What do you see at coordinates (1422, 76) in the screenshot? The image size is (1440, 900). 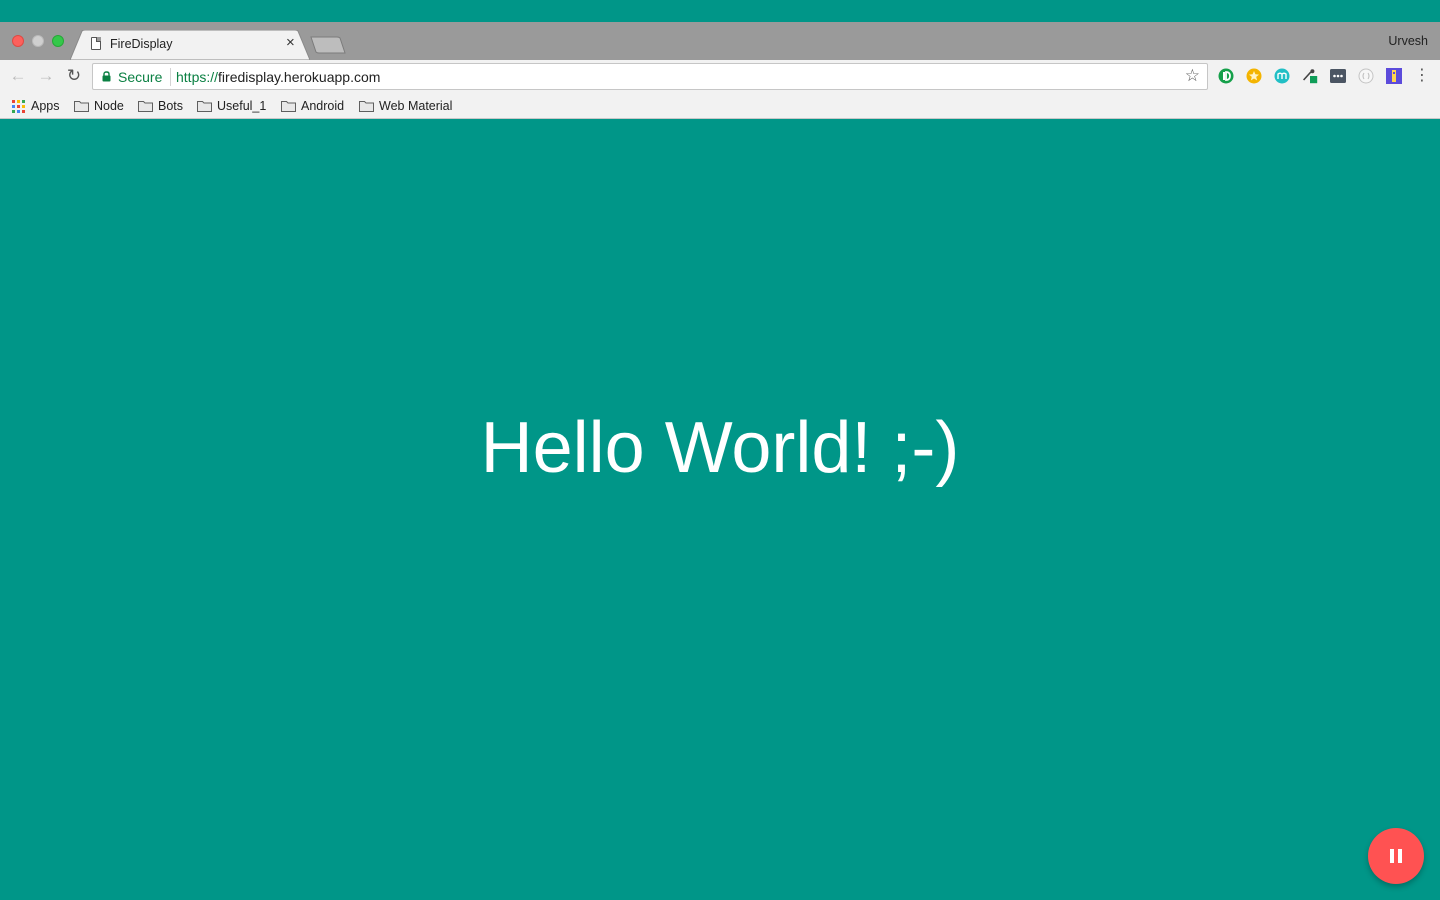 I see `browser-menu-icon: ⋮` at bounding box center [1422, 76].